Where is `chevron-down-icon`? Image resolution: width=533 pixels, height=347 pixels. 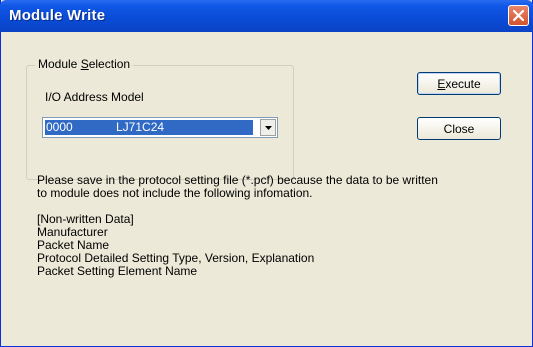
chevron-down-icon is located at coordinates (268, 127).